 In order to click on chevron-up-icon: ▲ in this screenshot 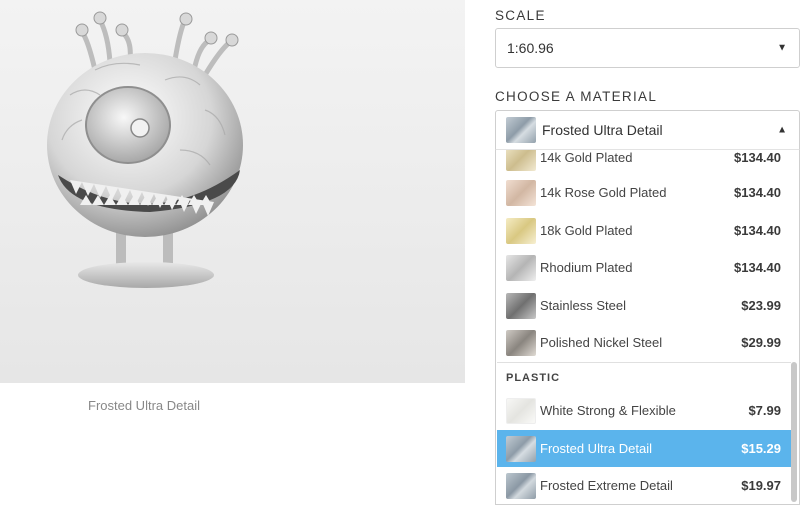, I will do `click(782, 130)`.